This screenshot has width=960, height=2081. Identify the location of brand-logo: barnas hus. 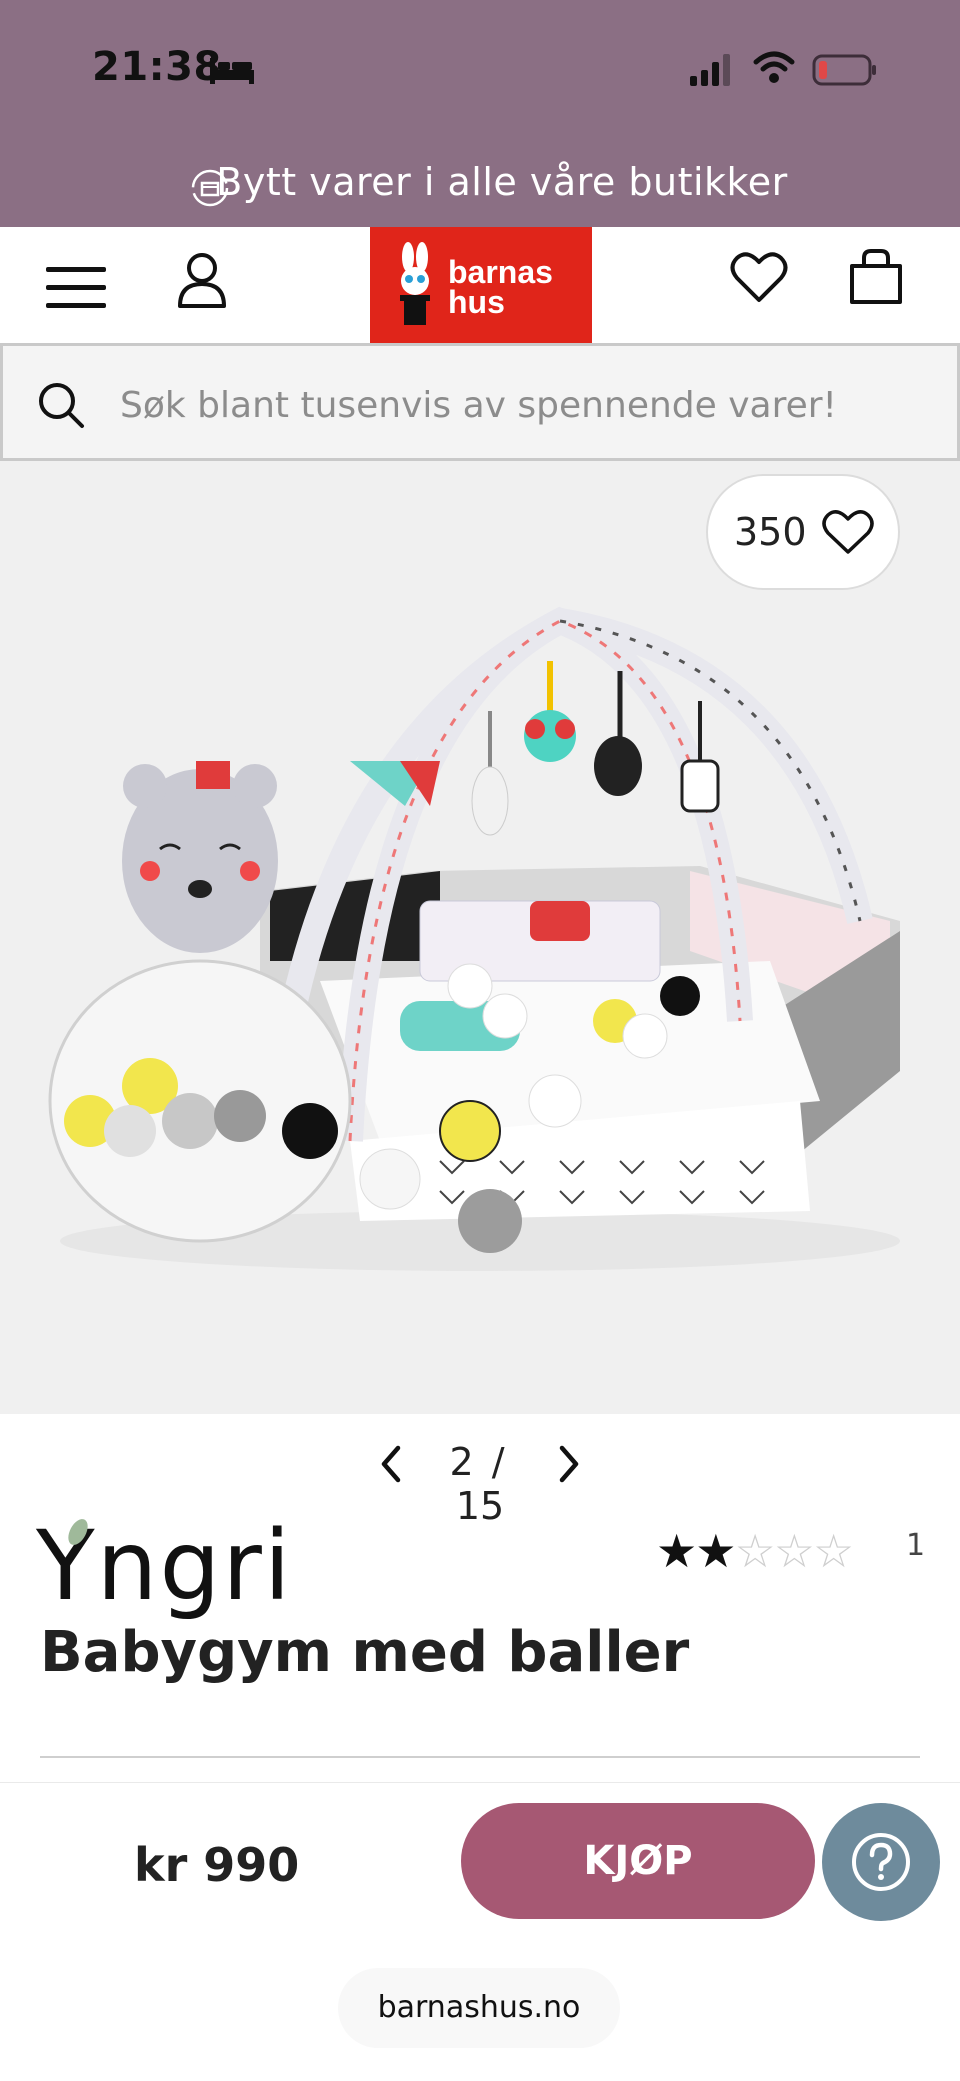
(481, 285).